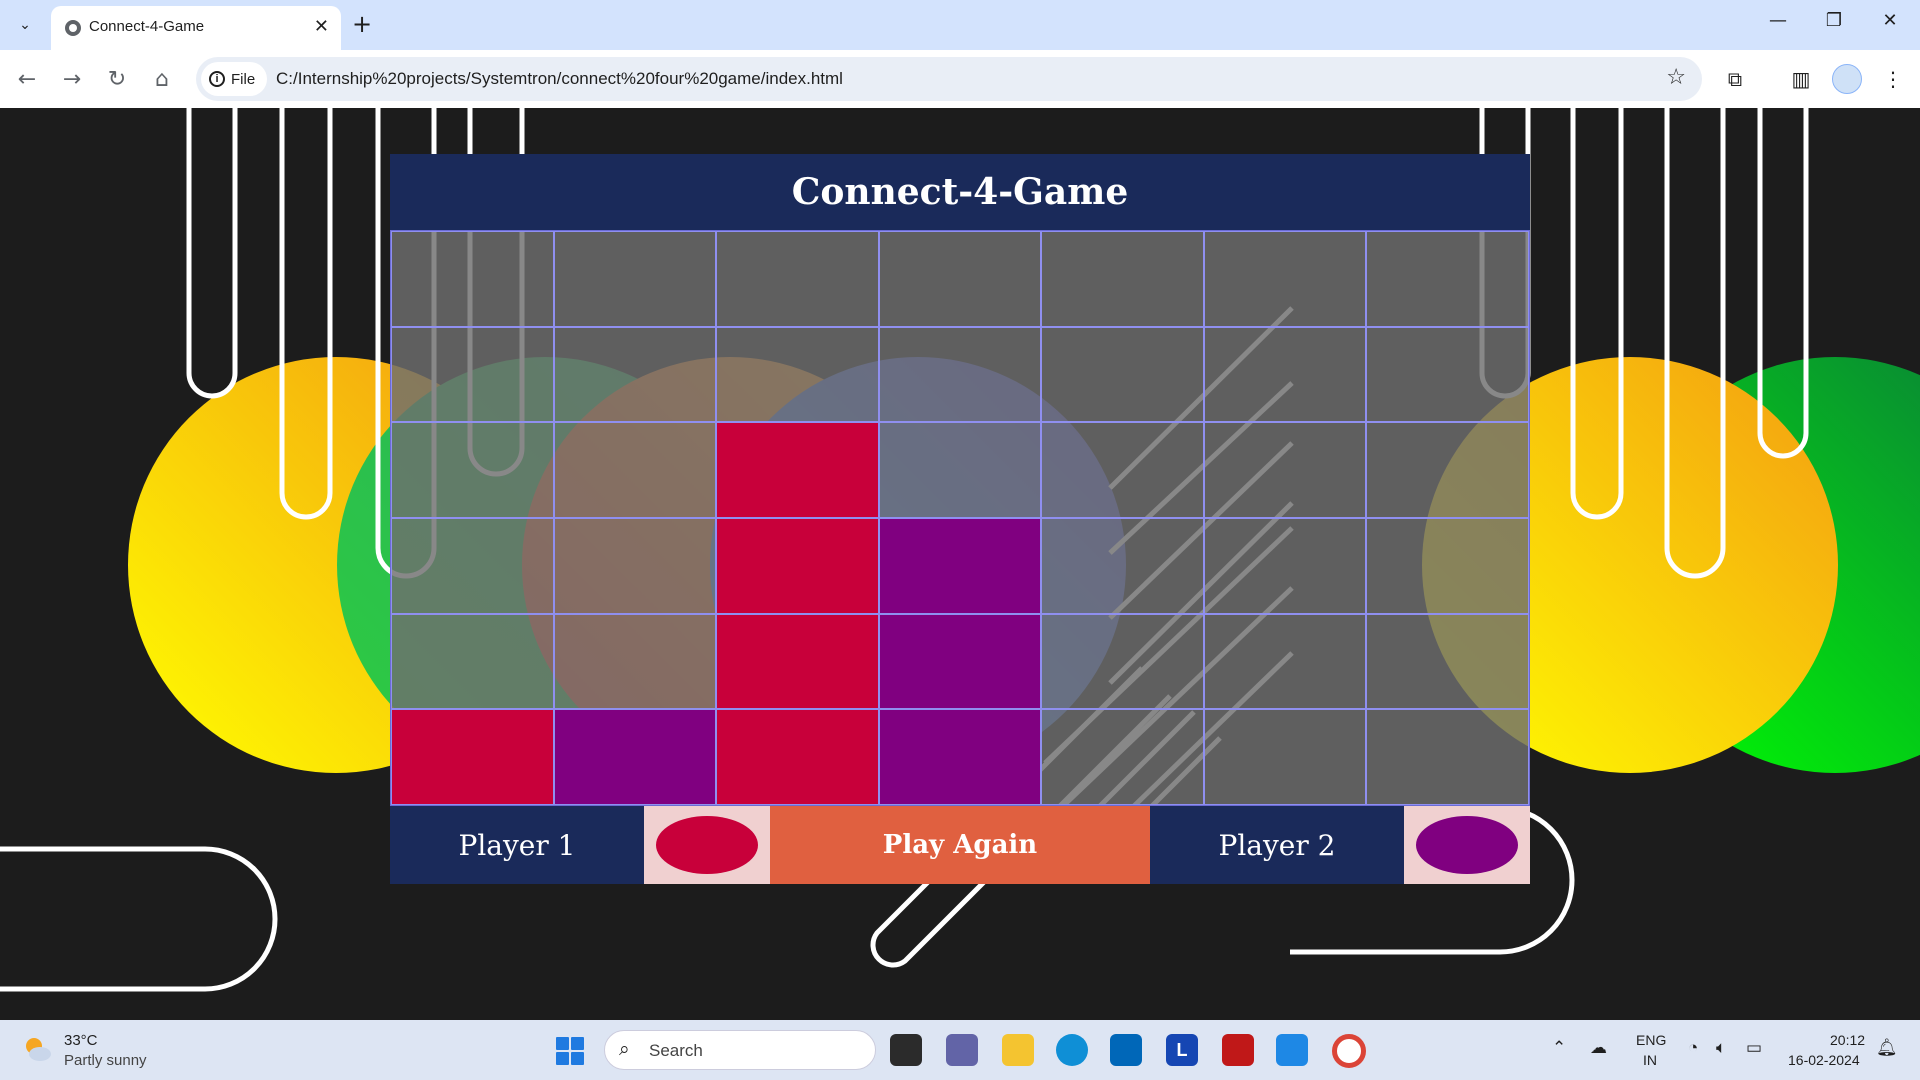 The width and height of the screenshot is (1920, 1080). Describe the element at coordinates (1778, 20) in the screenshot. I see `minimize-icon: —` at that location.